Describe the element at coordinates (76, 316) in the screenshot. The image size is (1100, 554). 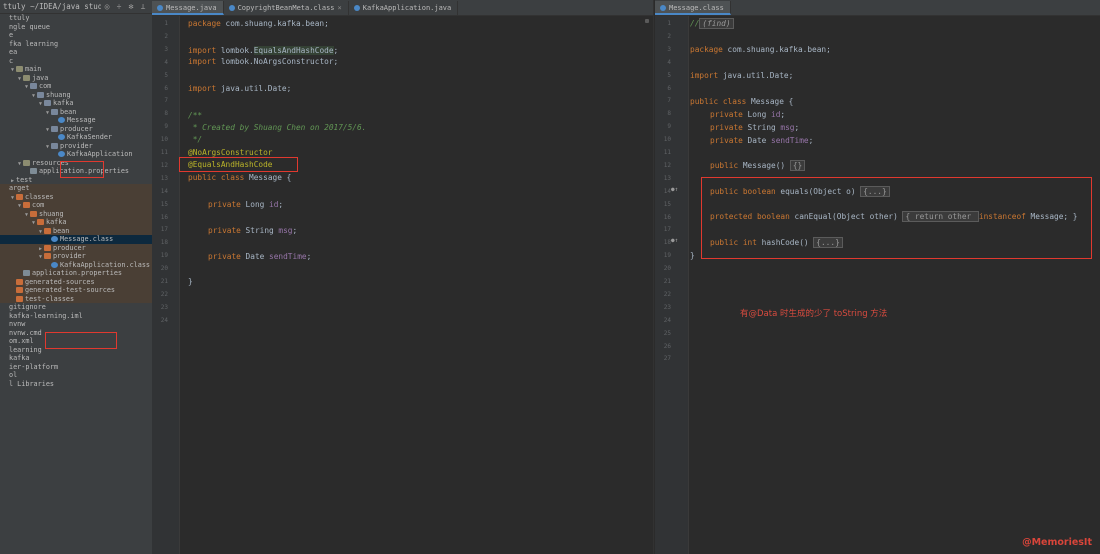
I see `tree-item: kafka-learning.iml` at that location.